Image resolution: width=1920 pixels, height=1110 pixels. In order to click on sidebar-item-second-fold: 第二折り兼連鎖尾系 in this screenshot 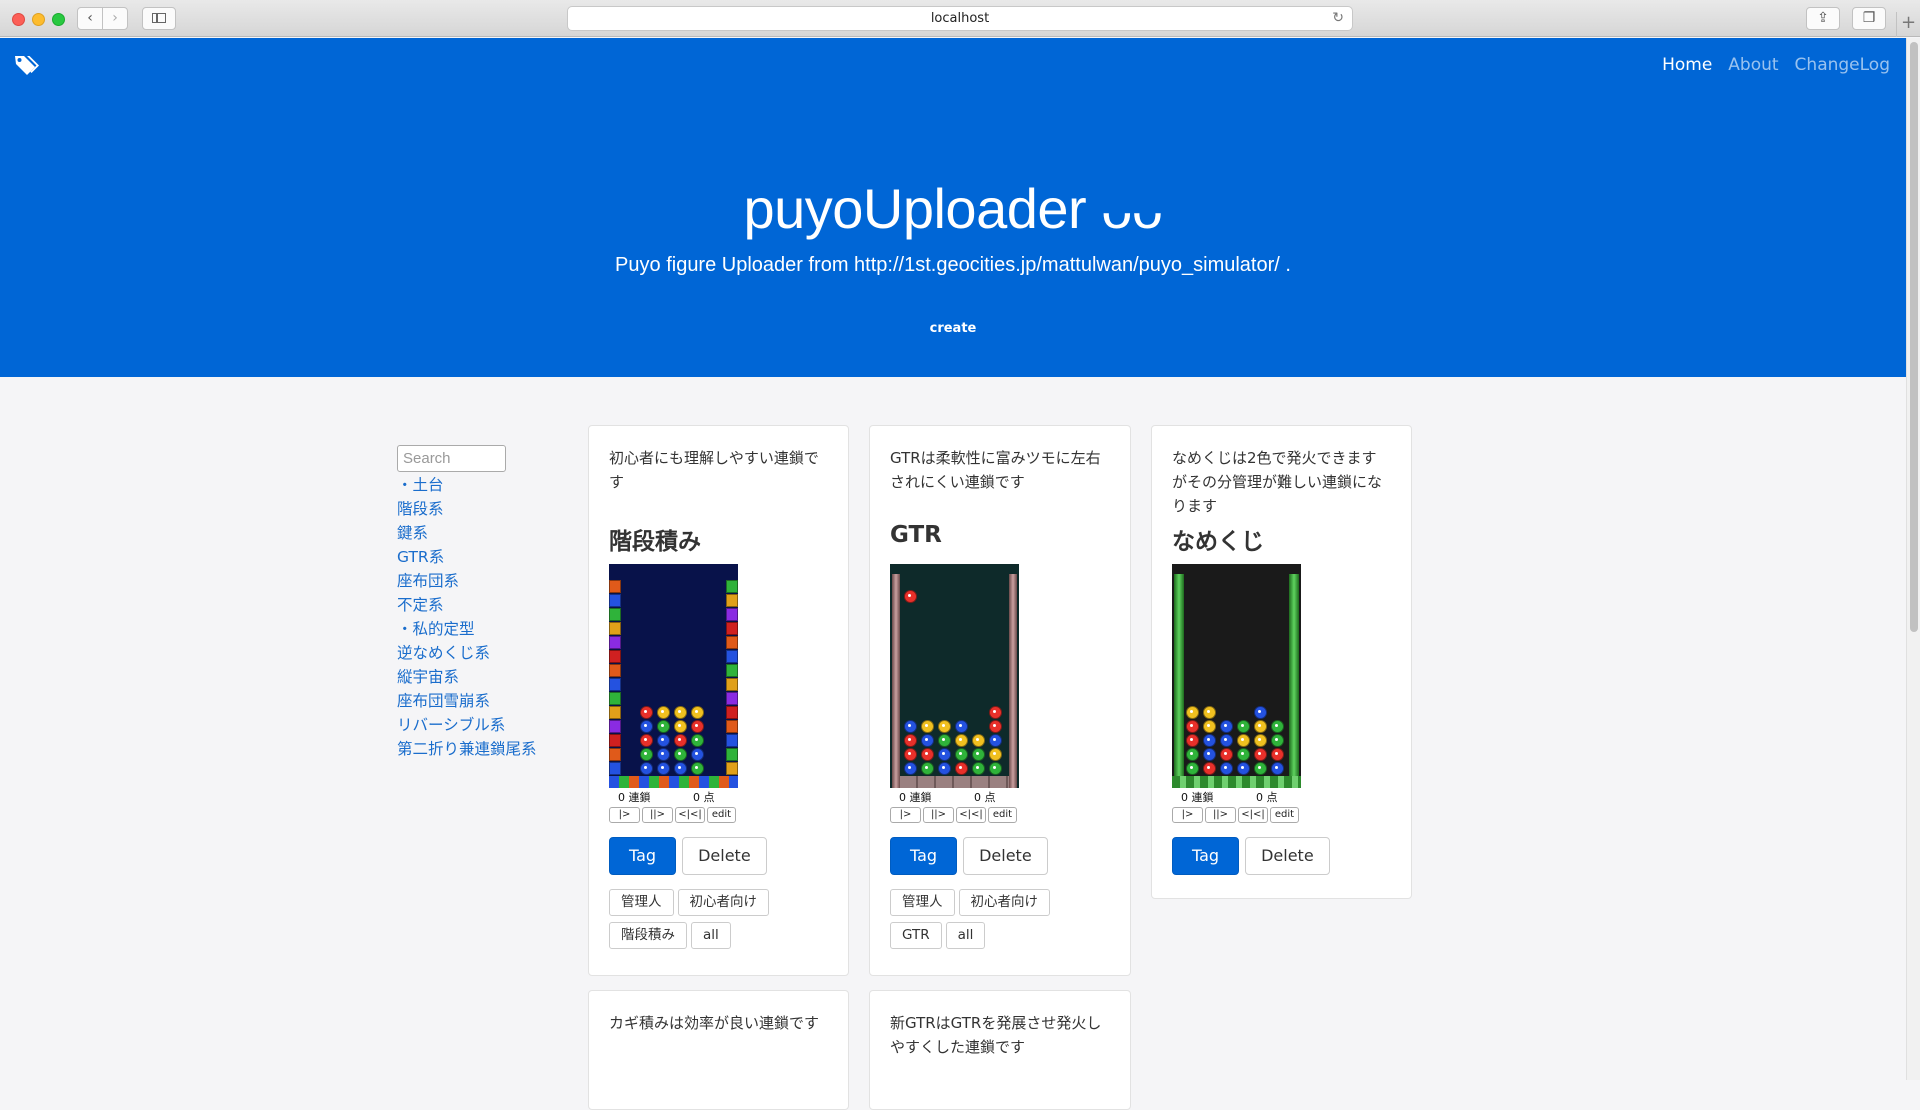, I will do `click(477, 749)`.